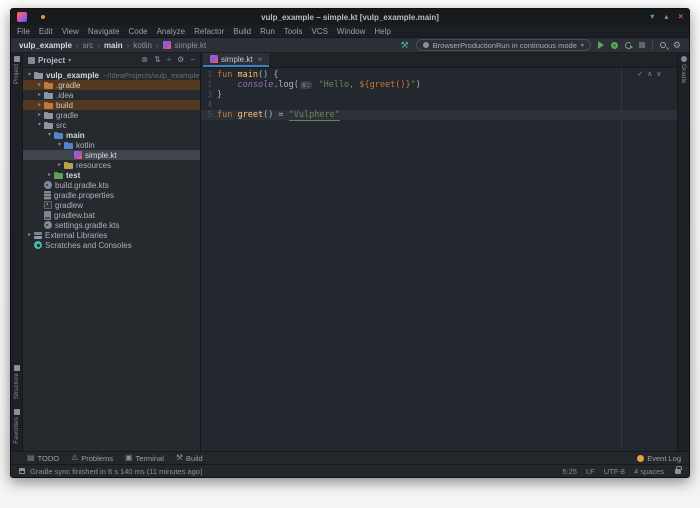  Describe the element at coordinates (111, 185) in the screenshot. I see `tree-item-build-gradle-kts: build.gradle.kts` at that location.